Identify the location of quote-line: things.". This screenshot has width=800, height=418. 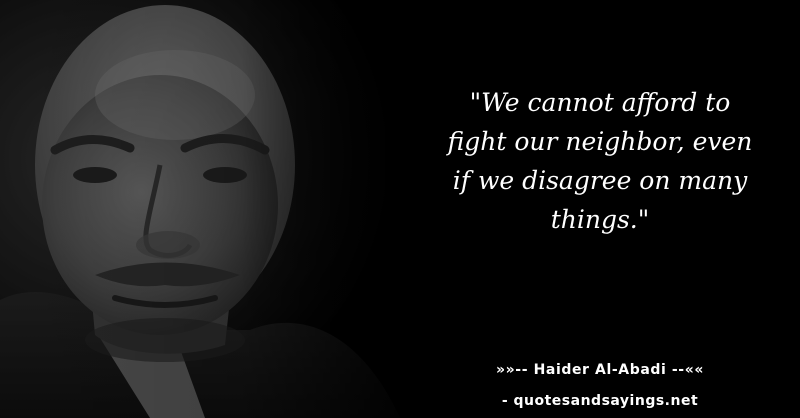
(600, 219).